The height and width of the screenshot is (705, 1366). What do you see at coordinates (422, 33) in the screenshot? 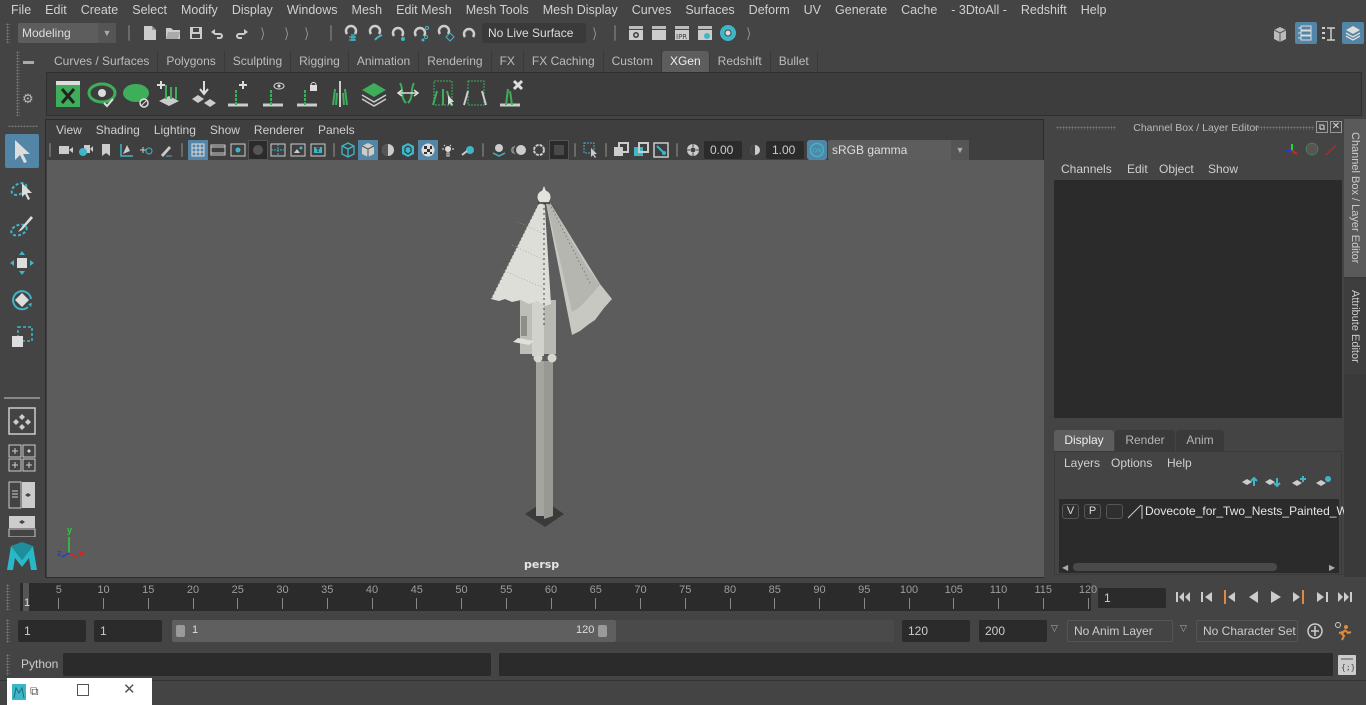
I see `snap-to-view-plane-icon` at bounding box center [422, 33].